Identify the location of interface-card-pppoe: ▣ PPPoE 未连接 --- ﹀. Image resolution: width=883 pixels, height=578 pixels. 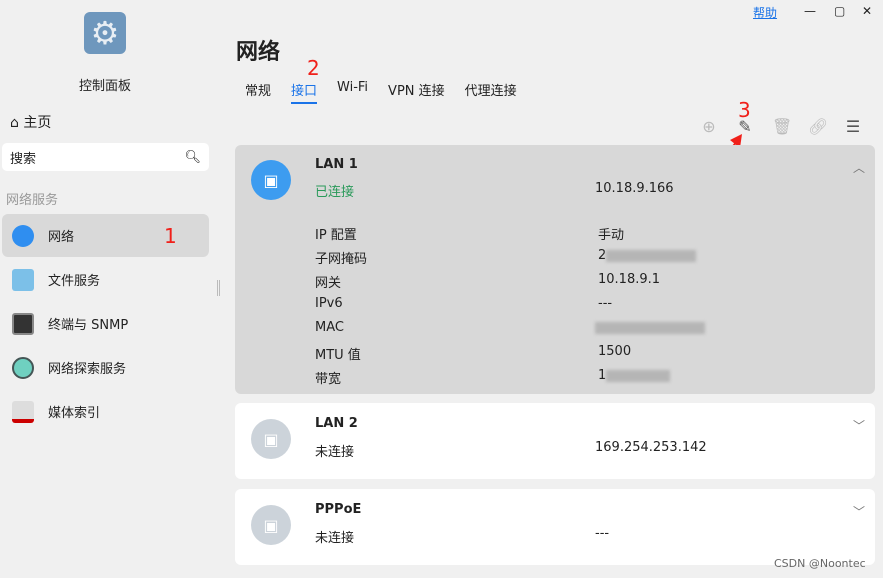
(555, 527).